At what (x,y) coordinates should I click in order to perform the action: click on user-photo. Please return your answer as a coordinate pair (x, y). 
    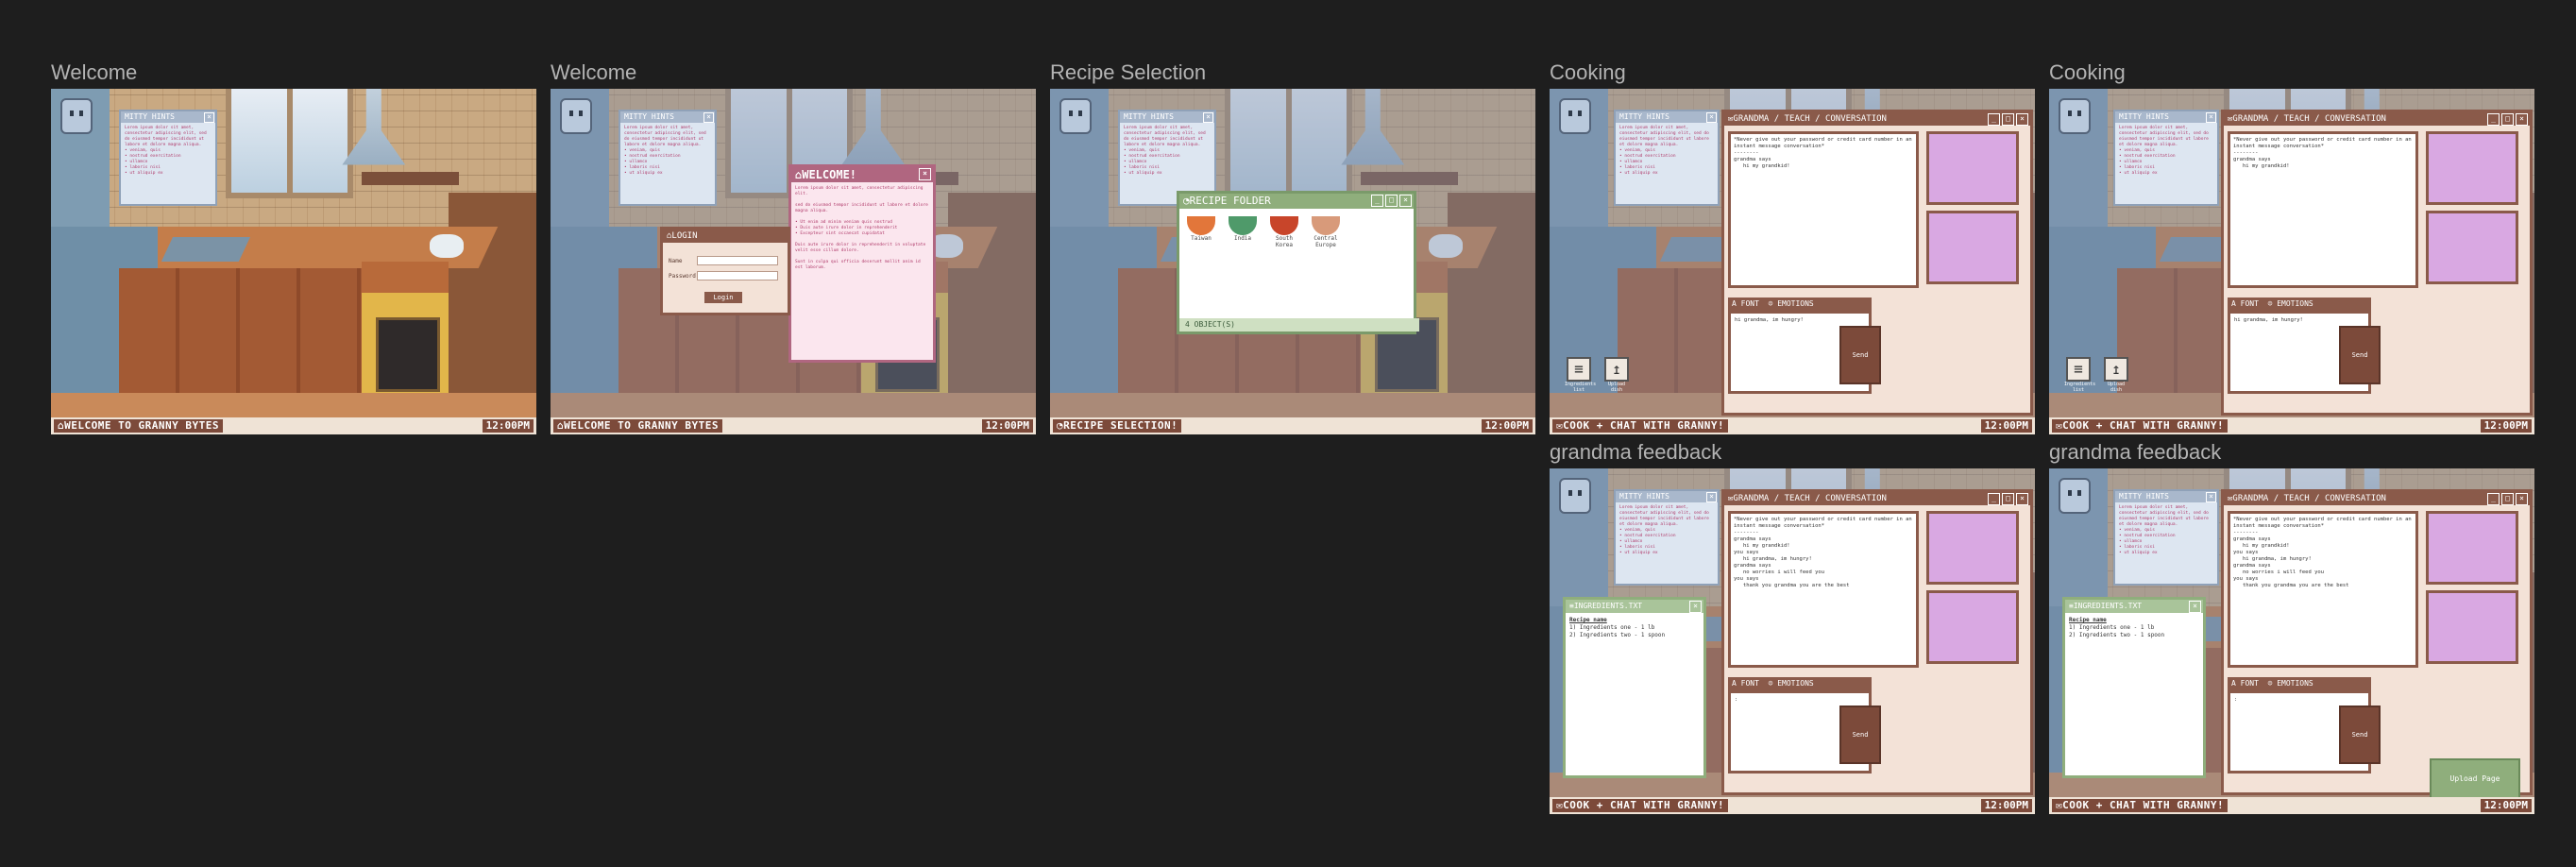
    Looking at the image, I should click on (1973, 627).